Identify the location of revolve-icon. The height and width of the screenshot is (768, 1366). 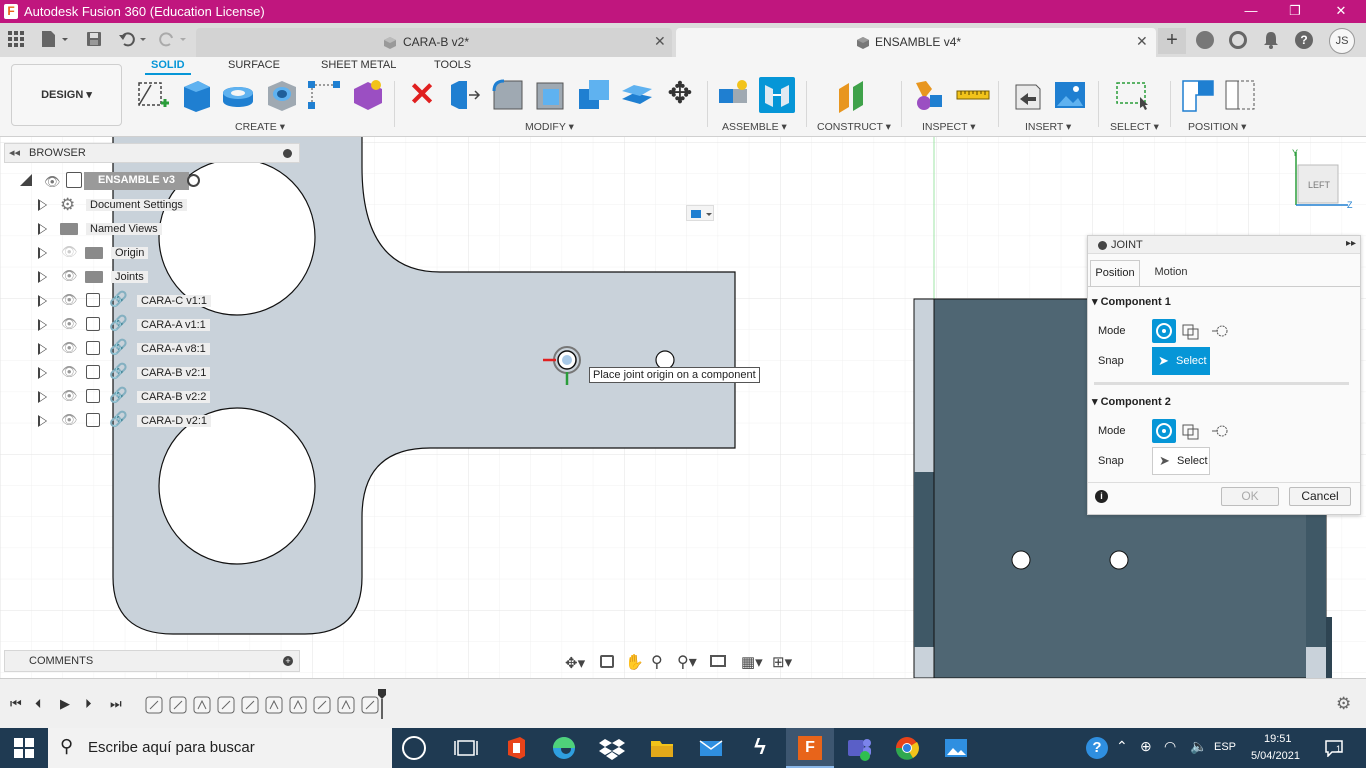
(238, 95).